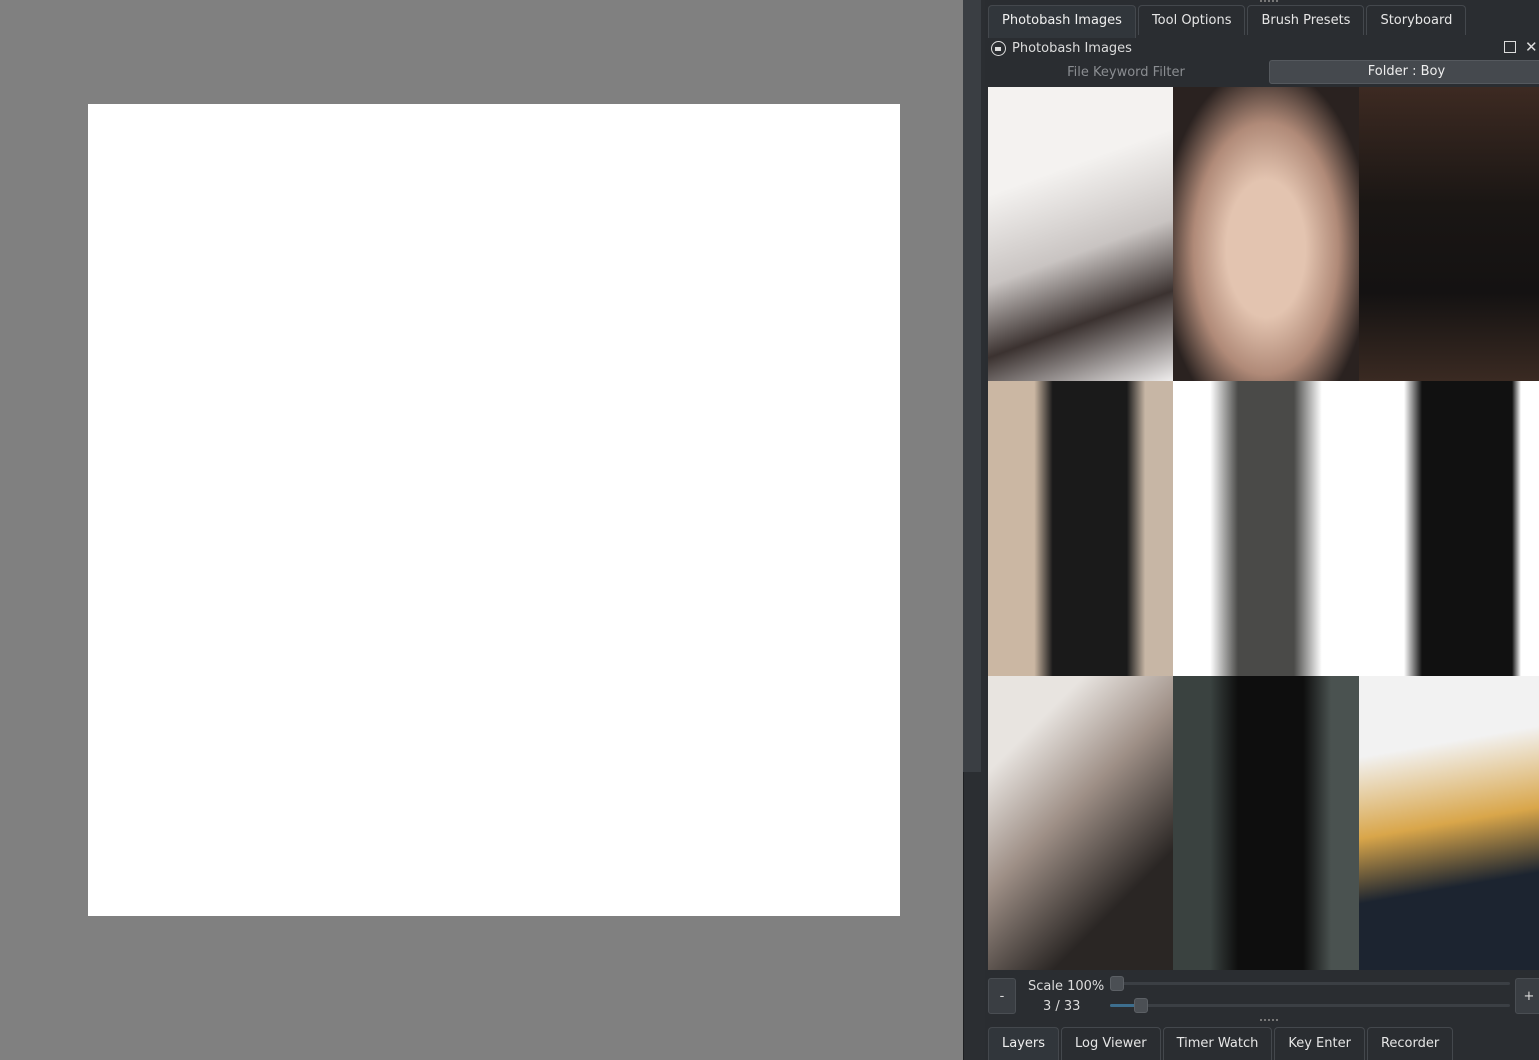 The image size is (1539, 1060). I want to click on image-thumbnail-black-cloak-figure, so click(1080, 528).